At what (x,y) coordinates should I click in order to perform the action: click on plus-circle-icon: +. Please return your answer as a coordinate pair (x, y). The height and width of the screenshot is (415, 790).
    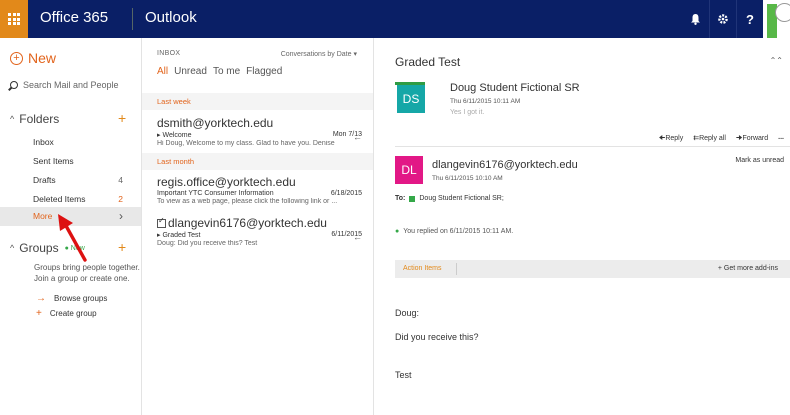
    Looking at the image, I should click on (16, 58).